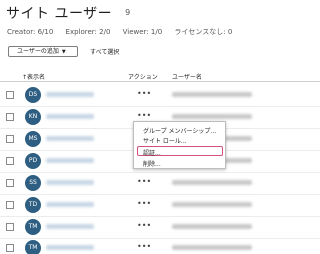 The height and width of the screenshot is (254, 320). I want to click on table-row: DS •••, so click(160, 96).